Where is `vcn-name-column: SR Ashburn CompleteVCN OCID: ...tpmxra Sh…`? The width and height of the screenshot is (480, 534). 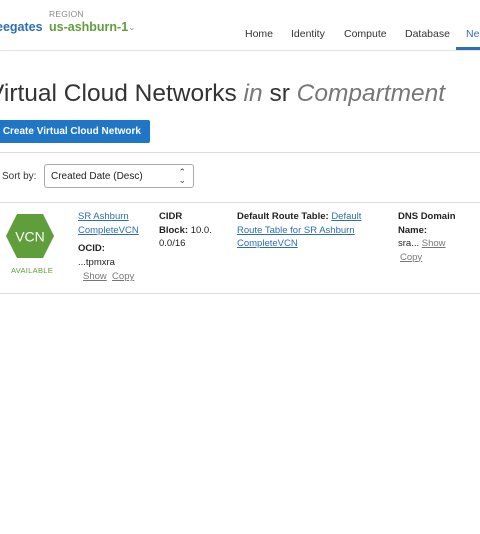 vcn-name-column: SR Ashburn CompleteVCN OCID: ...tpmxra Sh… is located at coordinates (118, 247).